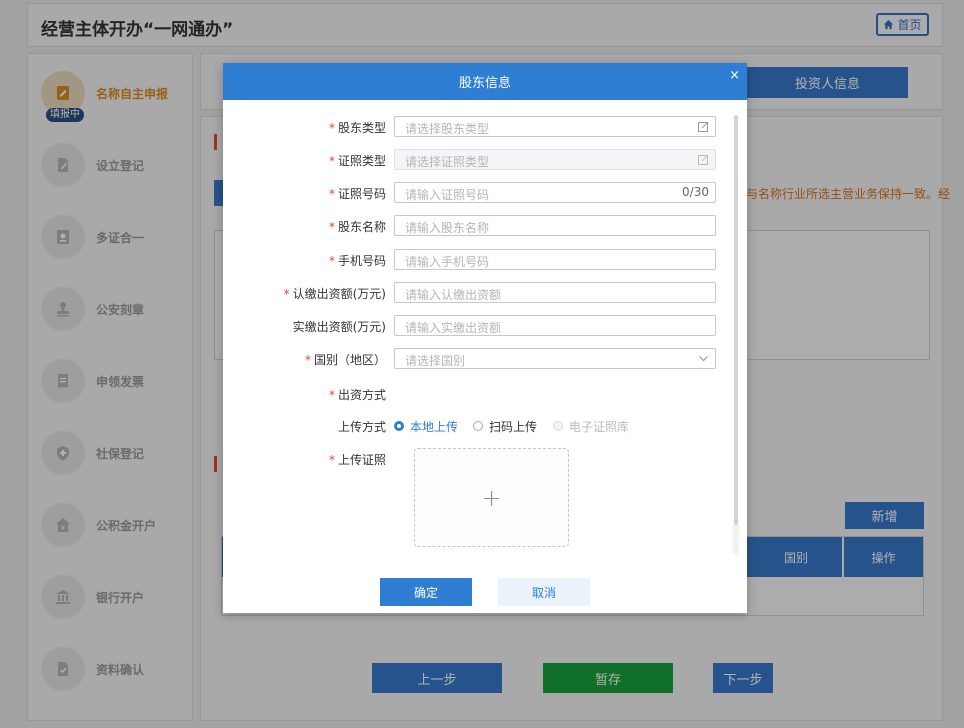  I want to click on field-row-shareholder-name: * 股东名称 请输入股东名称, so click(485, 226).